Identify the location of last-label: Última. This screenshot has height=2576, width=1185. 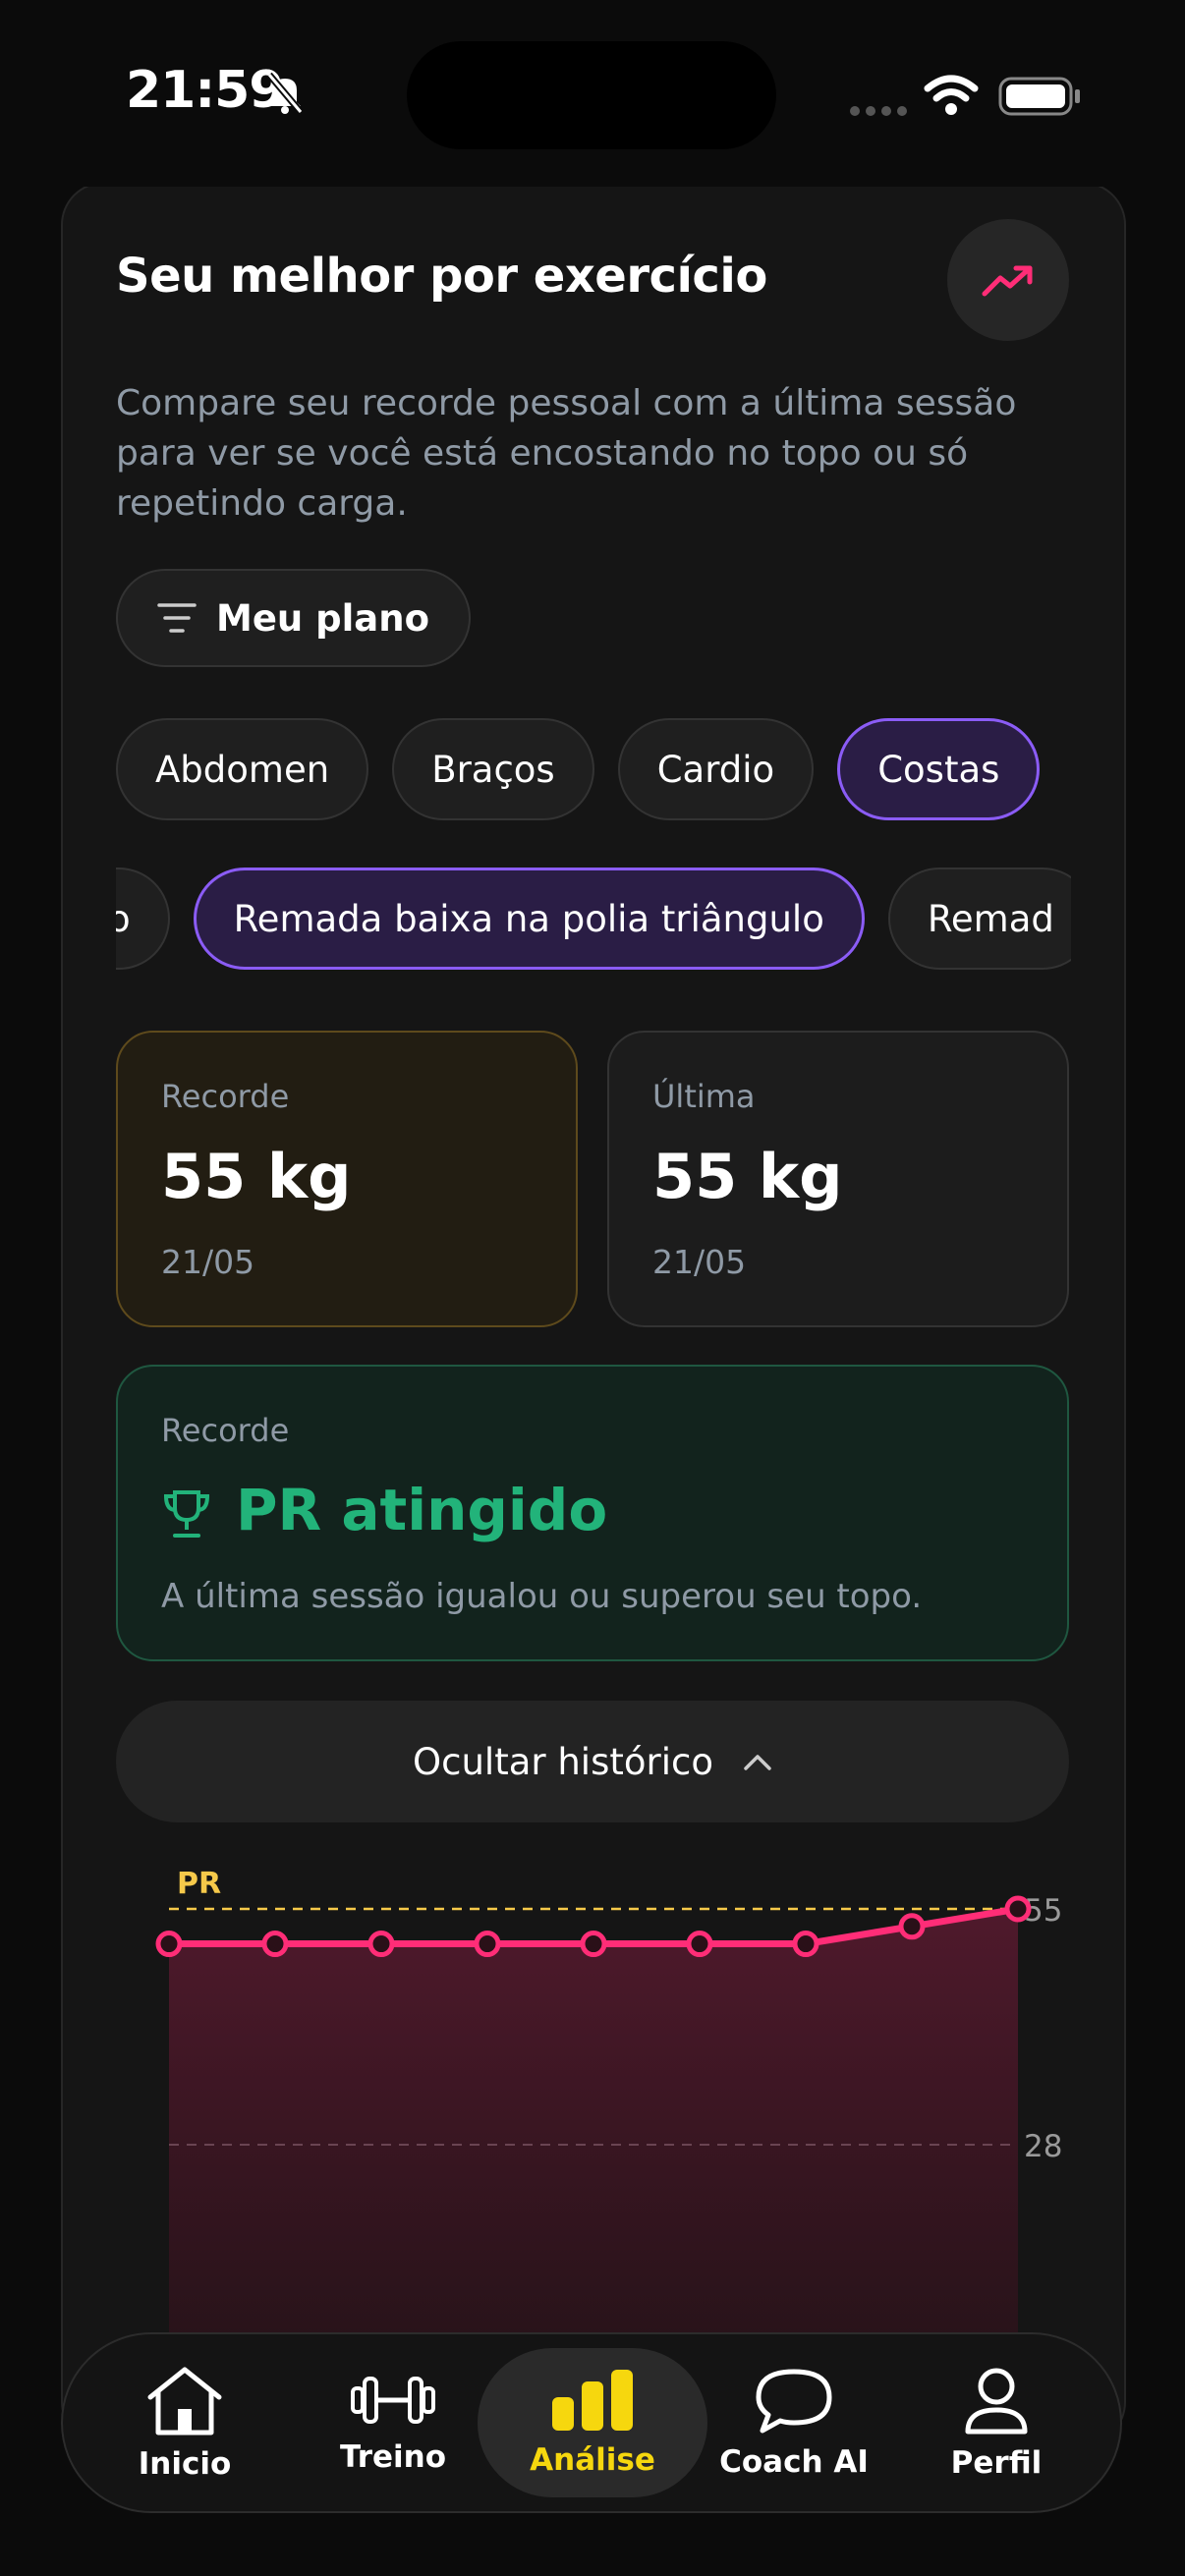
(704, 1096).